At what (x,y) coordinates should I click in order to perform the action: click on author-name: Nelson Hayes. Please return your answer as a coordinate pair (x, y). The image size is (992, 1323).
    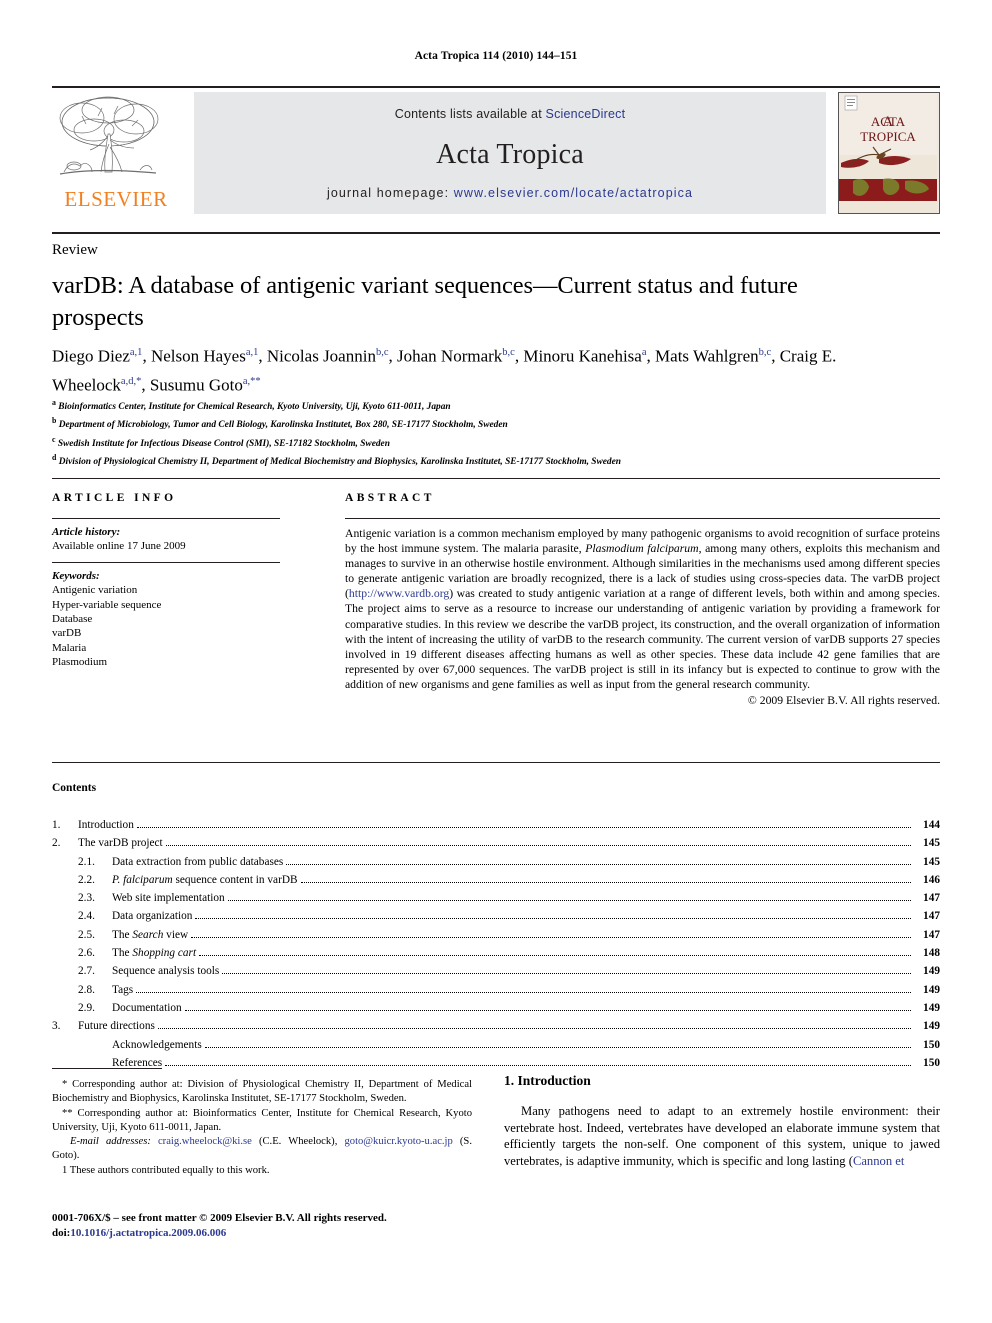
    Looking at the image, I should click on (198, 356).